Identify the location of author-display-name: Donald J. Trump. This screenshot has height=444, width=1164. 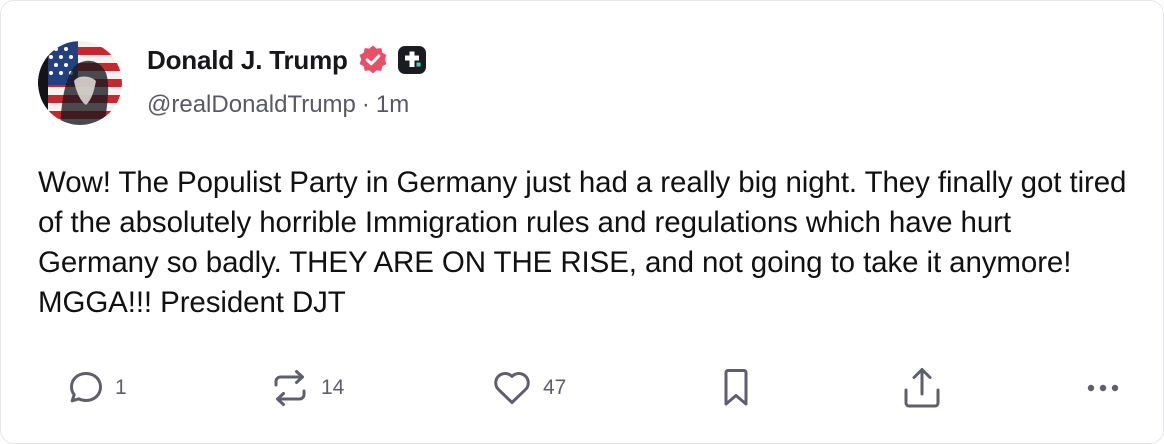
(247, 60).